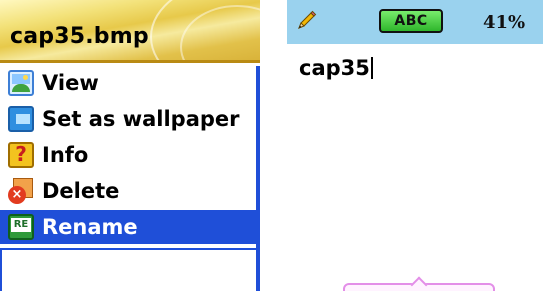 The image size is (543, 291). I want to click on delete-icon: ×, so click(21, 191).